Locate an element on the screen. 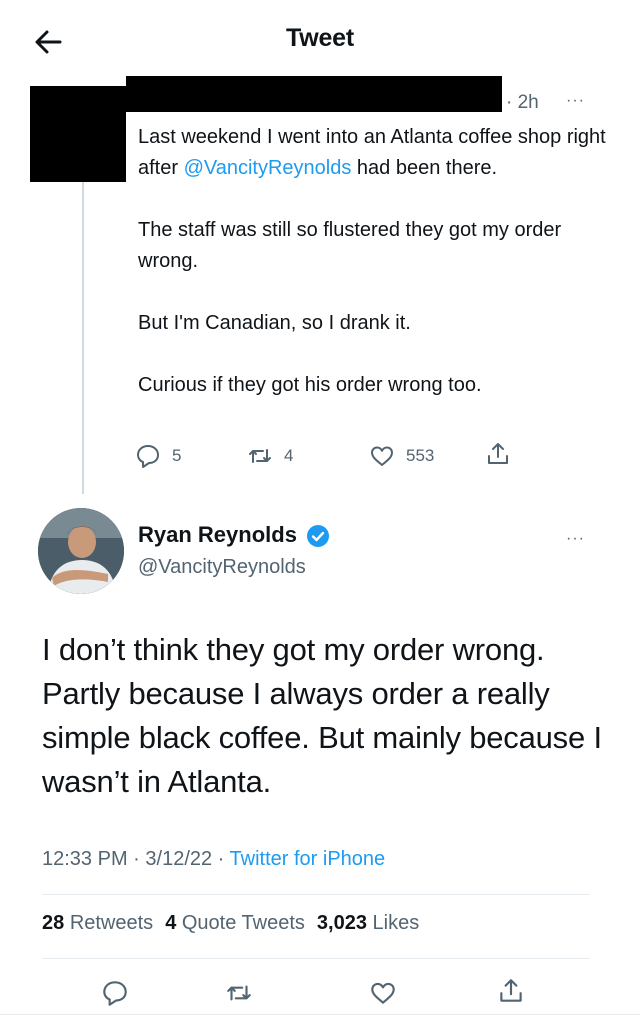 The height and width of the screenshot is (1021, 640). retweet-button-icon is located at coordinates (239, 993).